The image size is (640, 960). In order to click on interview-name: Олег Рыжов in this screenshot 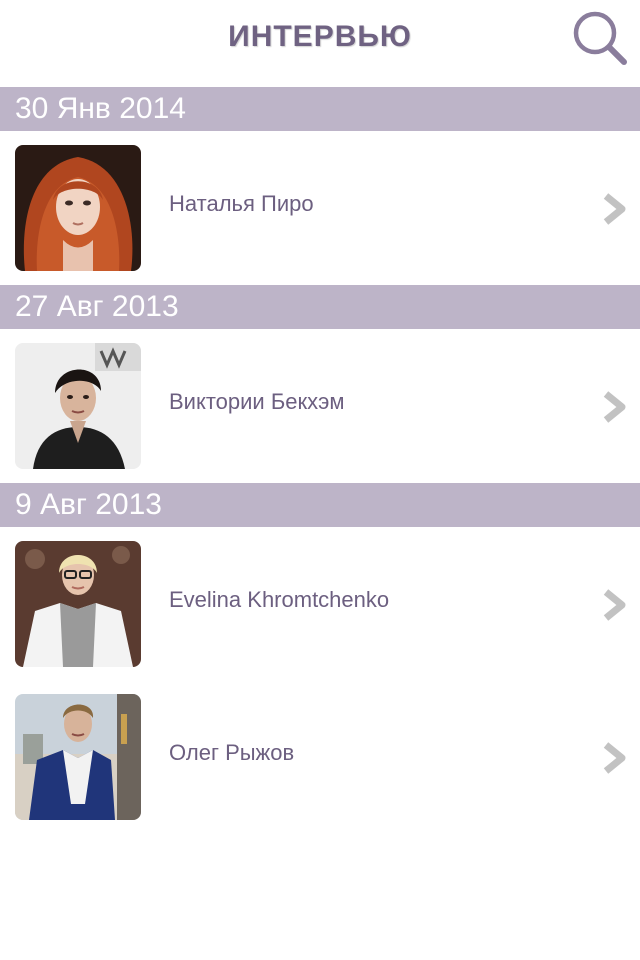, I will do `click(232, 752)`.